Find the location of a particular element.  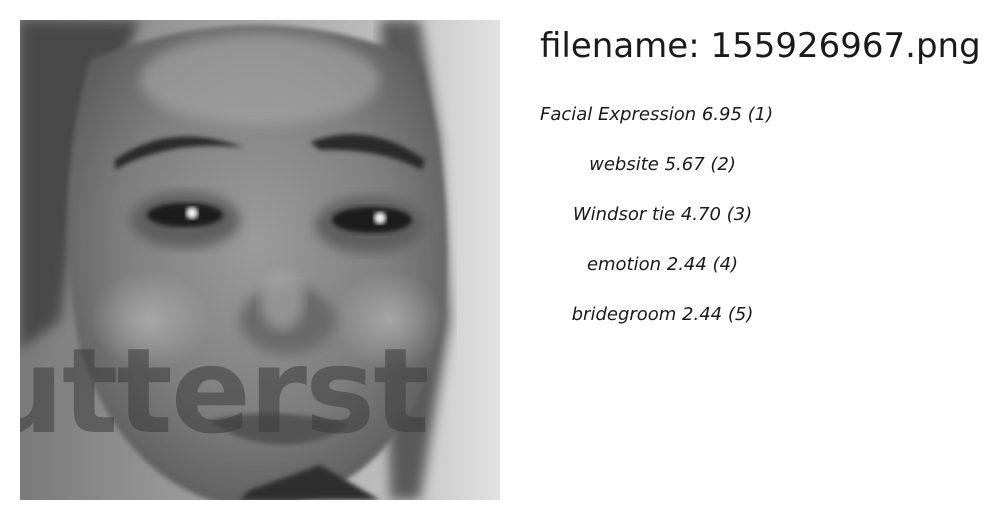

prediction-label: Windsor tie 4.70 (3) is located at coordinates (662, 214).